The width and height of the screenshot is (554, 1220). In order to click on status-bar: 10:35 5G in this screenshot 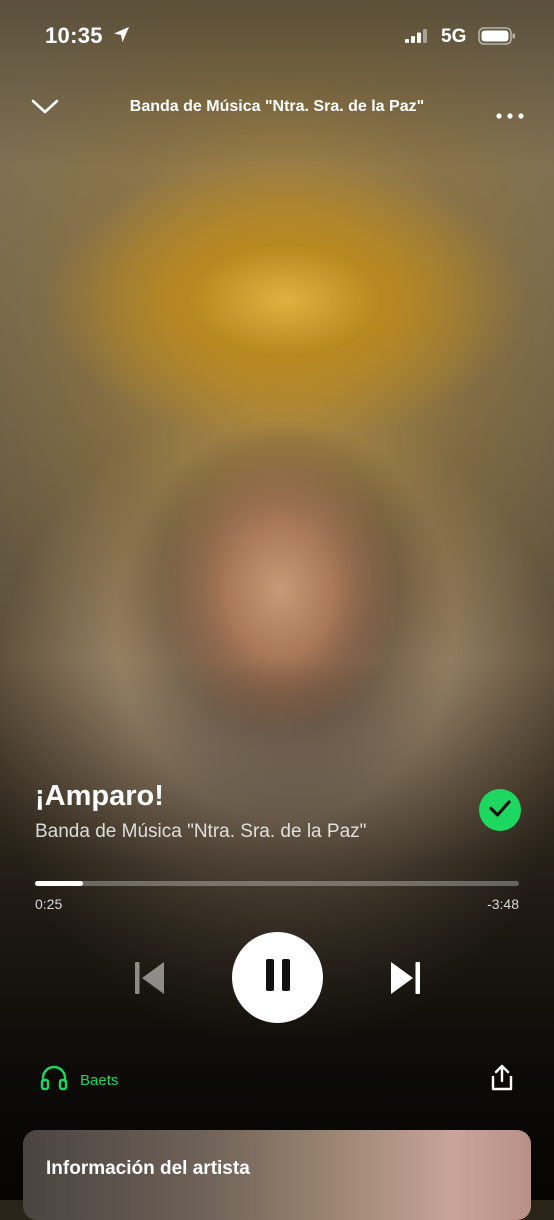, I will do `click(277, 36)`.